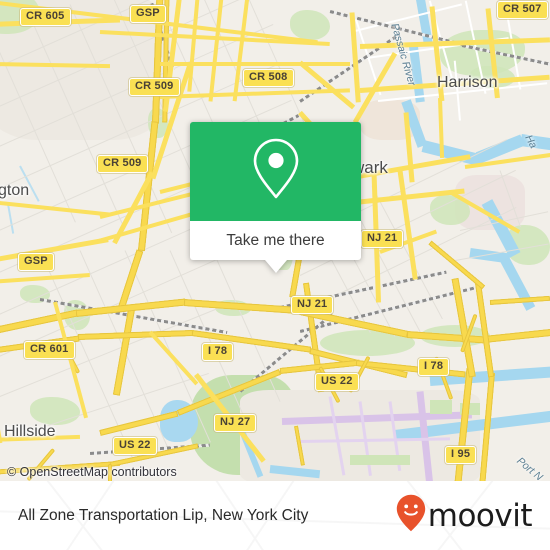  What do you see at coordinates (268, 78) in the screenshot?
I see `road-shield: CR 508` at bounding box center [268, 78].